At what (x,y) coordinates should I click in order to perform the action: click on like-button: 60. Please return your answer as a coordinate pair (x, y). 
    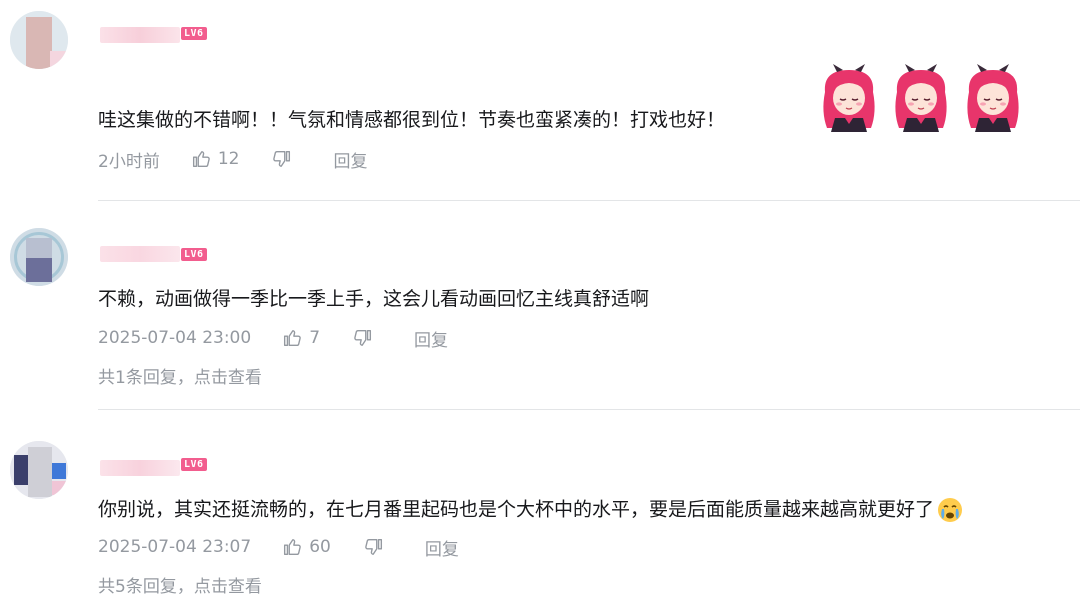
    Looking at the image, I should click on (322, 547).